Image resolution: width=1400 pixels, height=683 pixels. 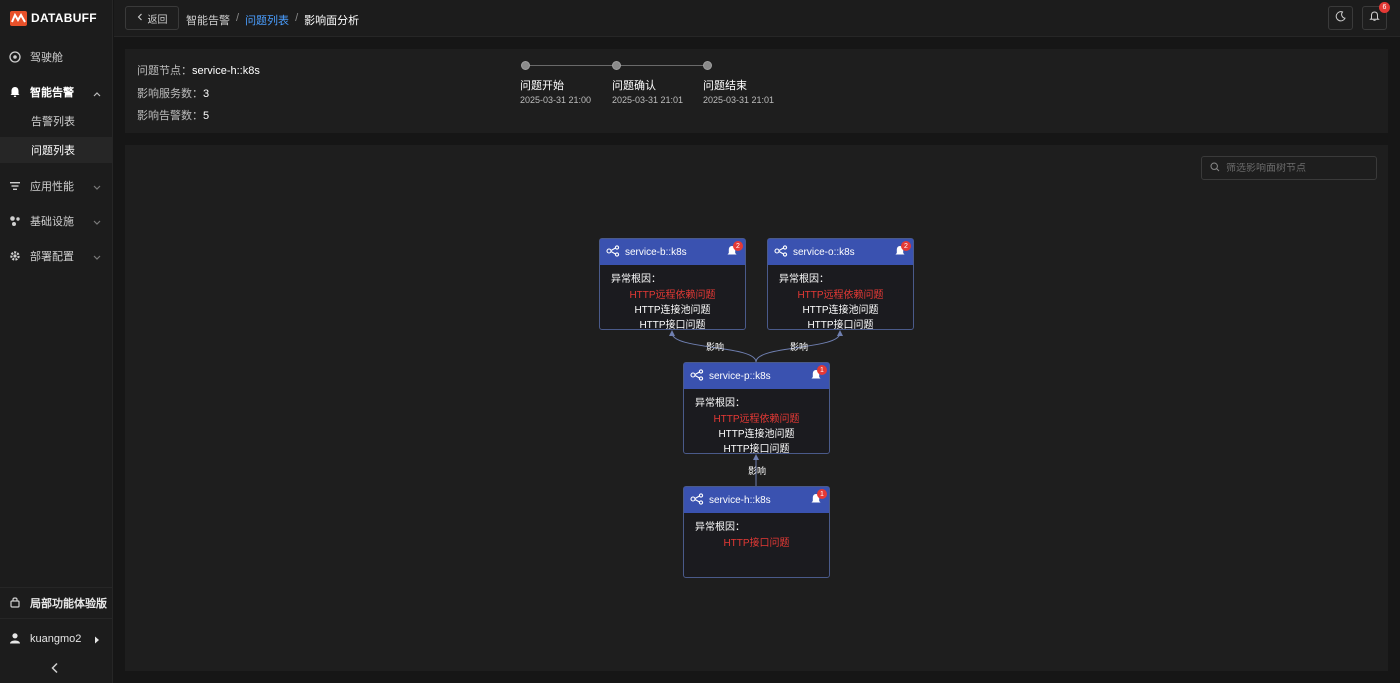 I want to click on sidebar-subitem-alert-list: 告警列表, so click(x=56, y=121).